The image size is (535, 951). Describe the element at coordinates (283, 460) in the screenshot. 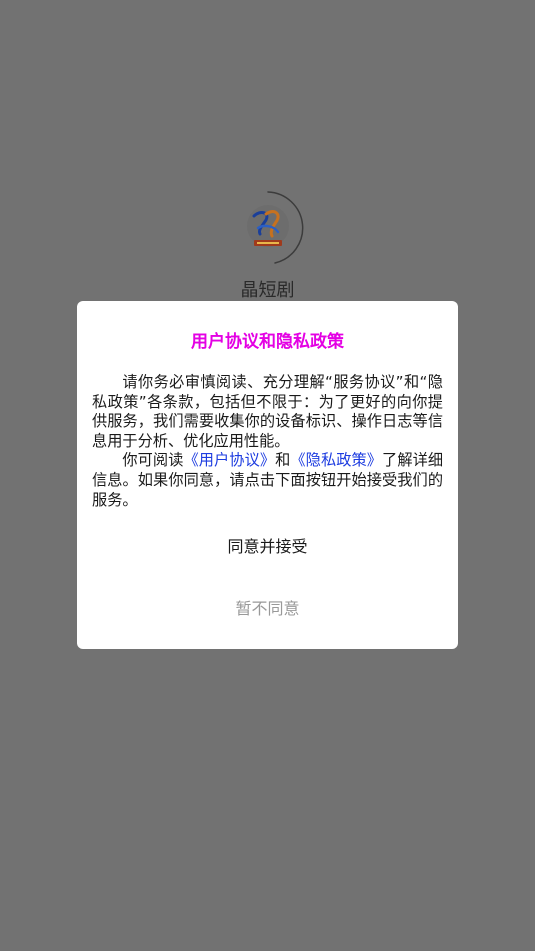

I see `paragraph2-and: 和` at that location.